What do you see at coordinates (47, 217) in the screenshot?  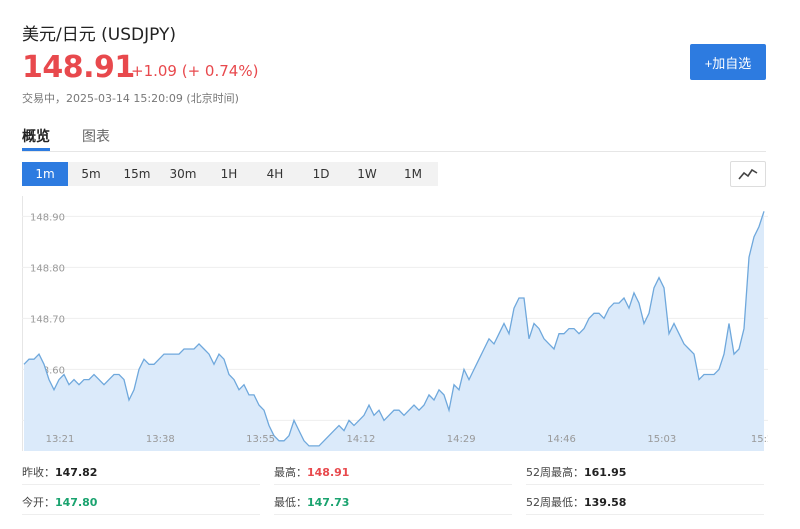 I see `y-tick-label: 148.90` at bounding box center [47, 217].